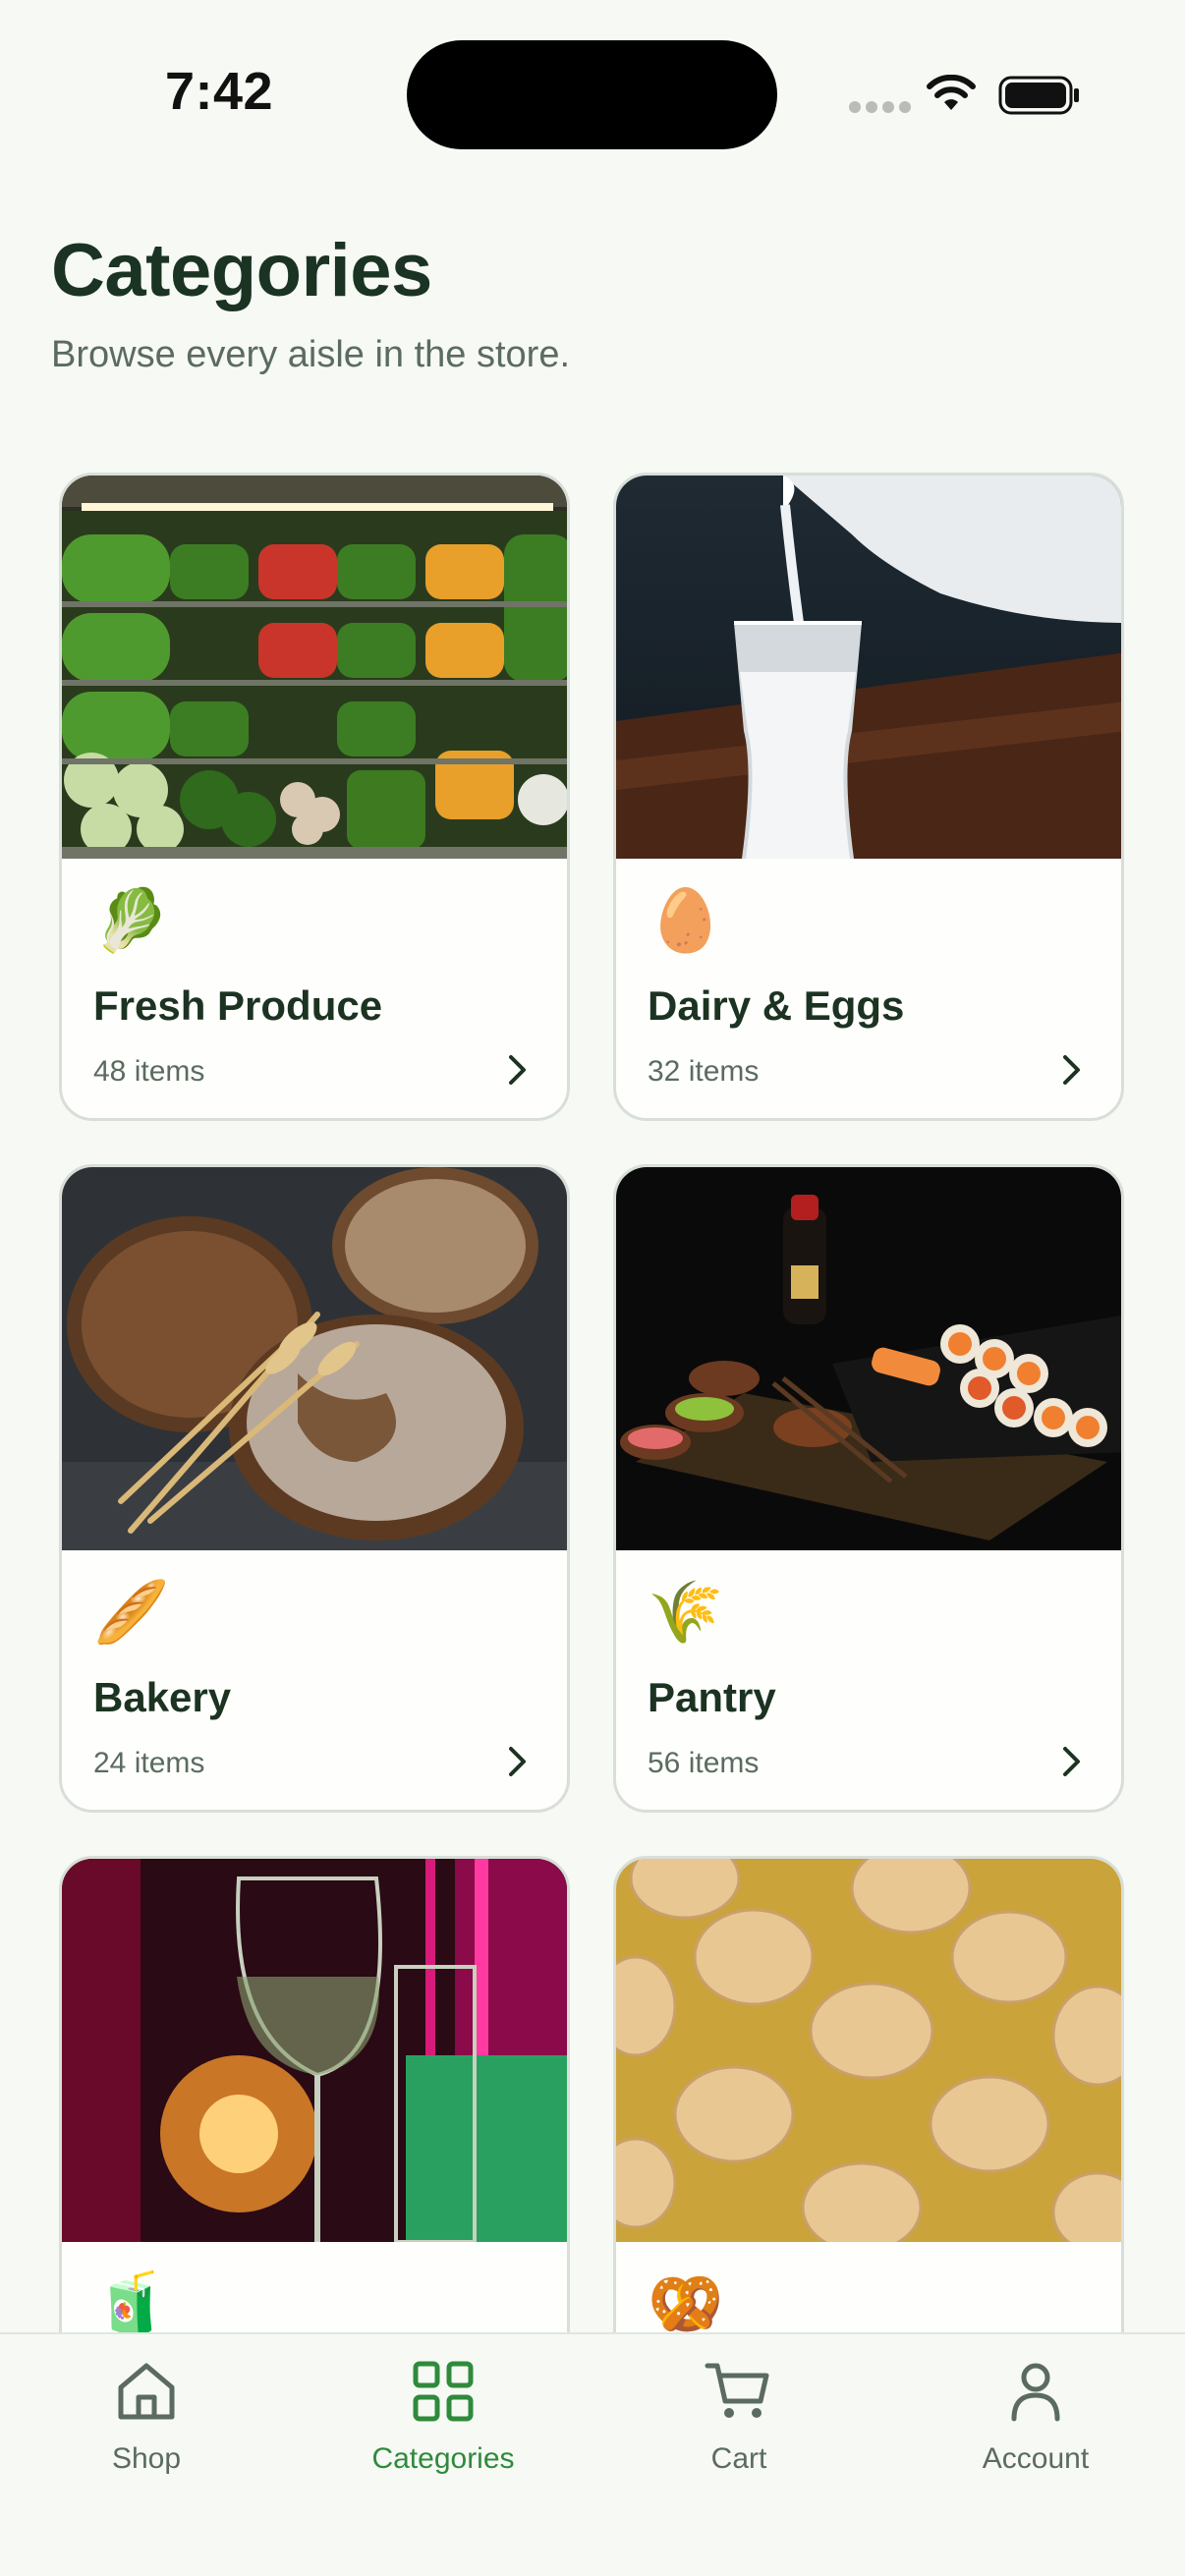  What do you see at coordinates (739, 2424) in the screenshot?
I see `tab-cart: Cart` at bounding box center [739, 2424].